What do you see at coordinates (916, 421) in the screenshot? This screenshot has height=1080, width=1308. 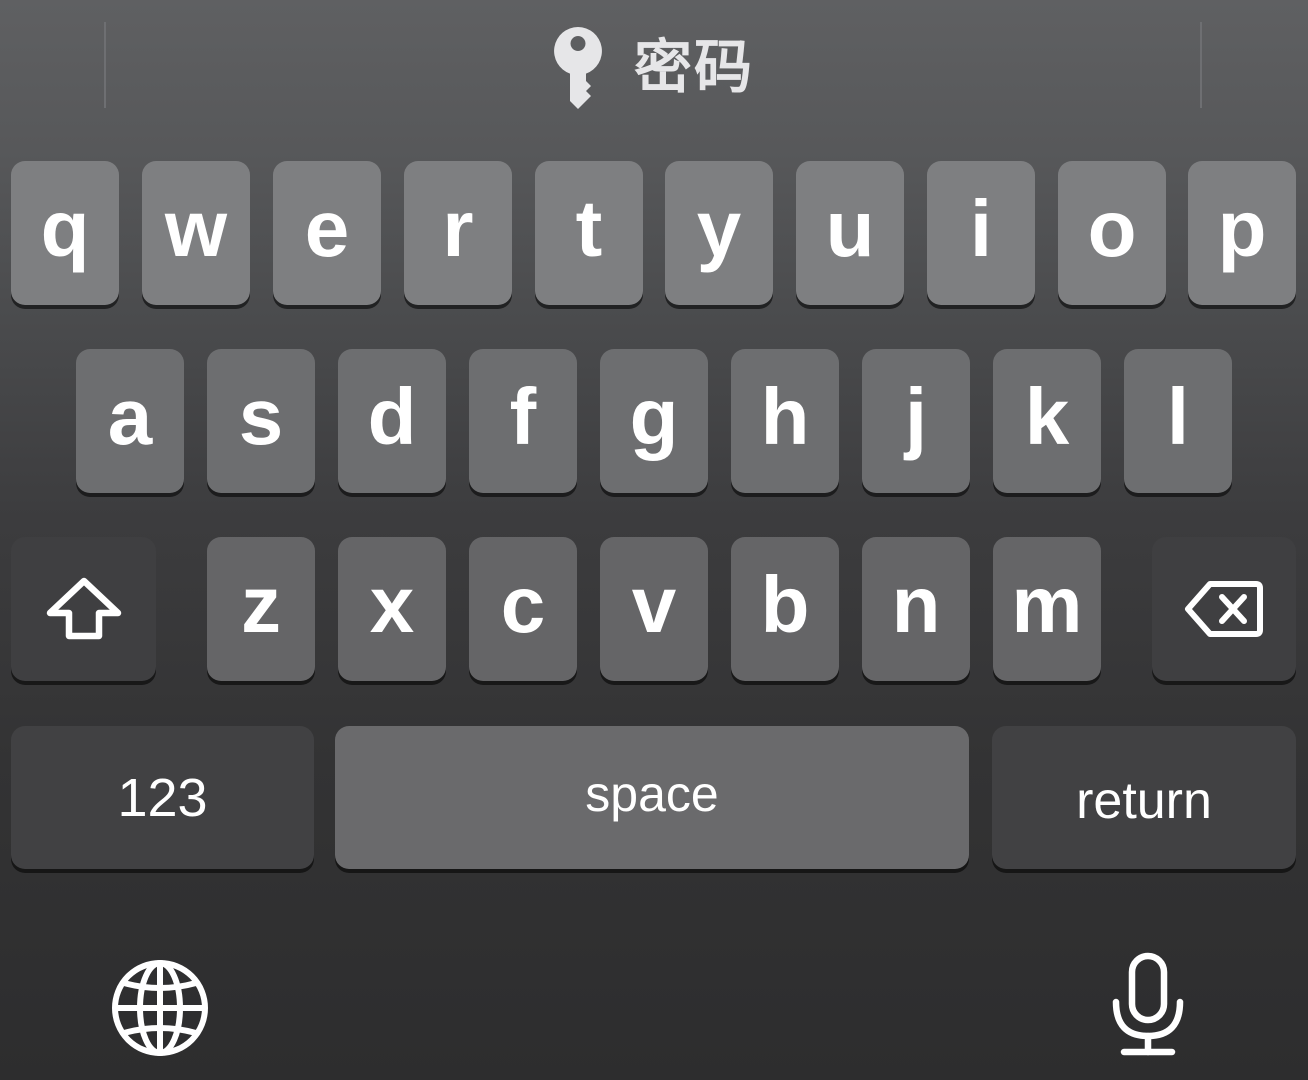 I see `key-j: j` at bounding box center [916, 421].